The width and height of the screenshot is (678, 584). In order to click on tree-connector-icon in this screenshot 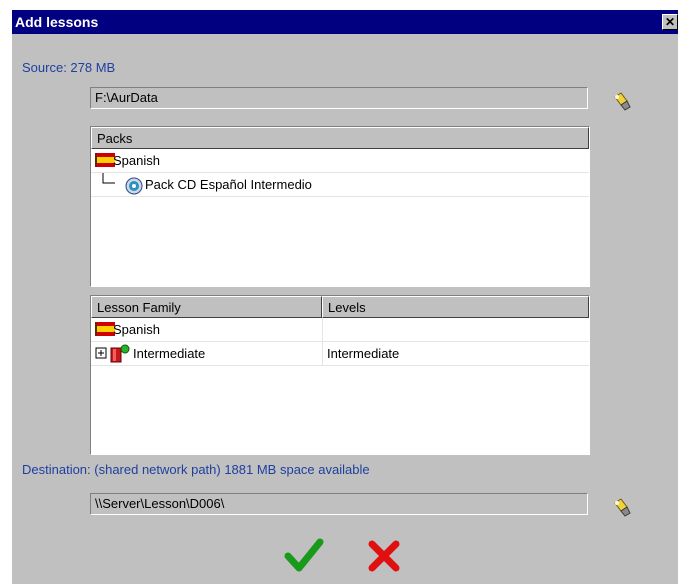, I will do `click(108, 178)`.